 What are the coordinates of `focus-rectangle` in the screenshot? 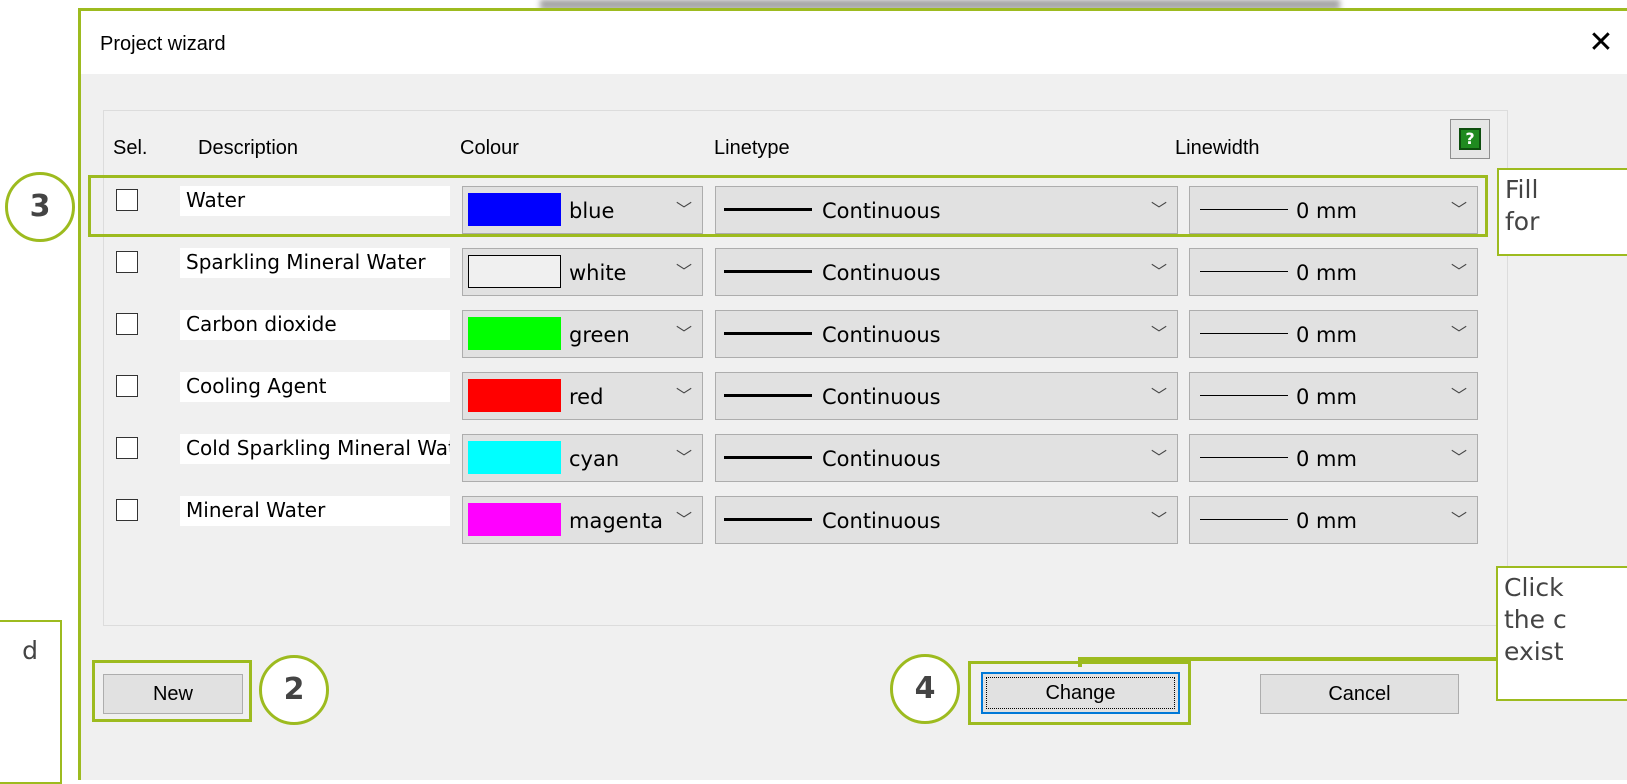 It's located at (1080, 693).